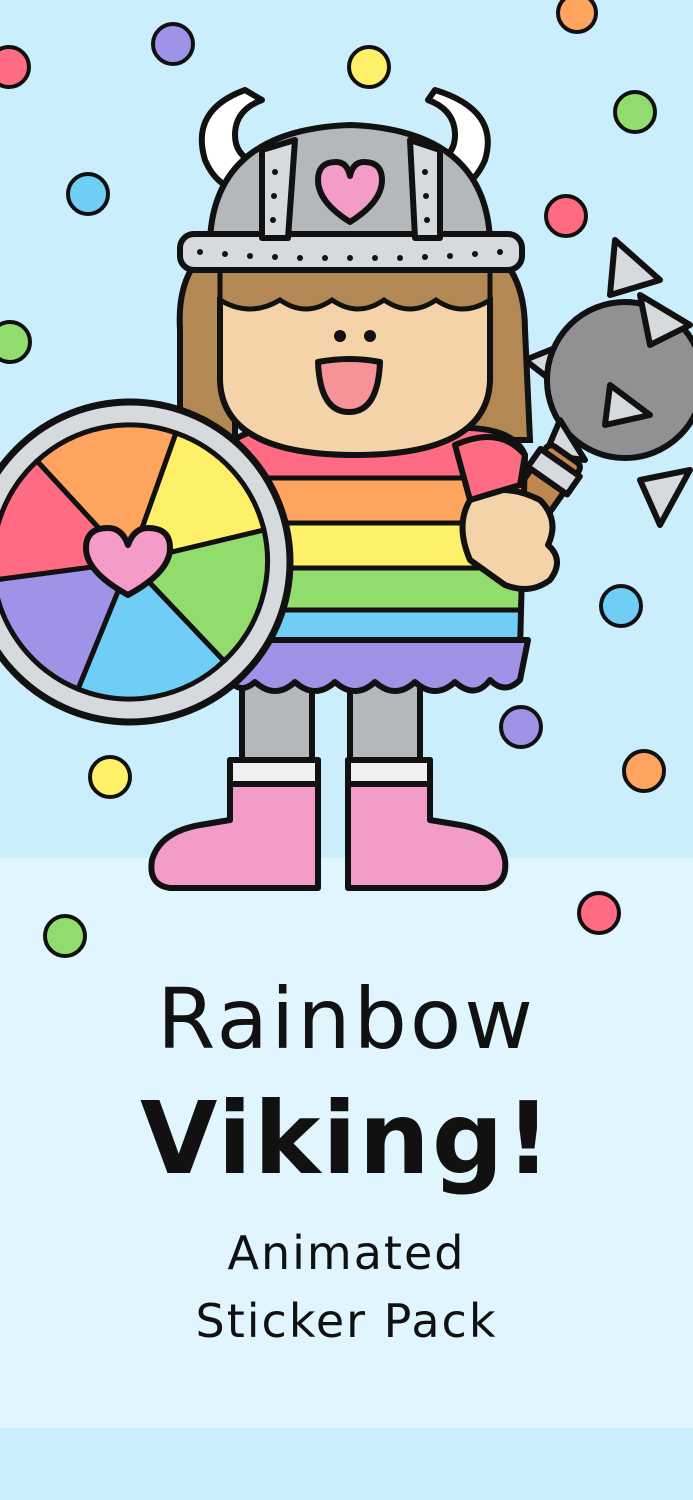  What do you see at coordinates (147, 562) in the screenshot?
I see `rainbow-shield-icon` at bounding box center [147, 562].